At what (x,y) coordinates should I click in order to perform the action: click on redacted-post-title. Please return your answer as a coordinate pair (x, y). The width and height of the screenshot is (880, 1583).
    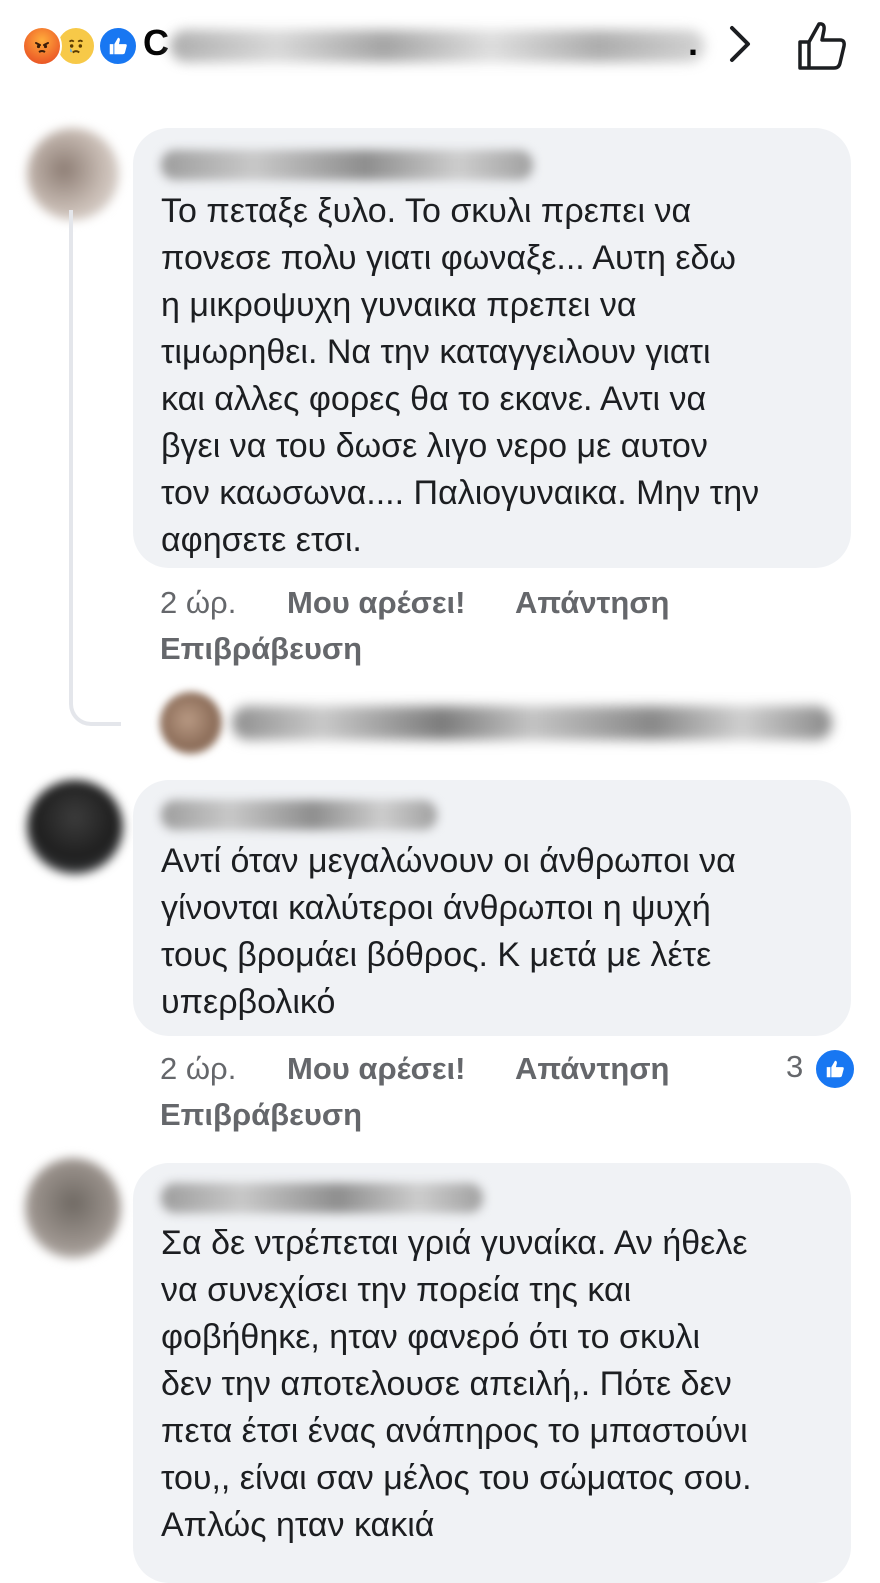
    Looking at the image, I should click on (437, 46).